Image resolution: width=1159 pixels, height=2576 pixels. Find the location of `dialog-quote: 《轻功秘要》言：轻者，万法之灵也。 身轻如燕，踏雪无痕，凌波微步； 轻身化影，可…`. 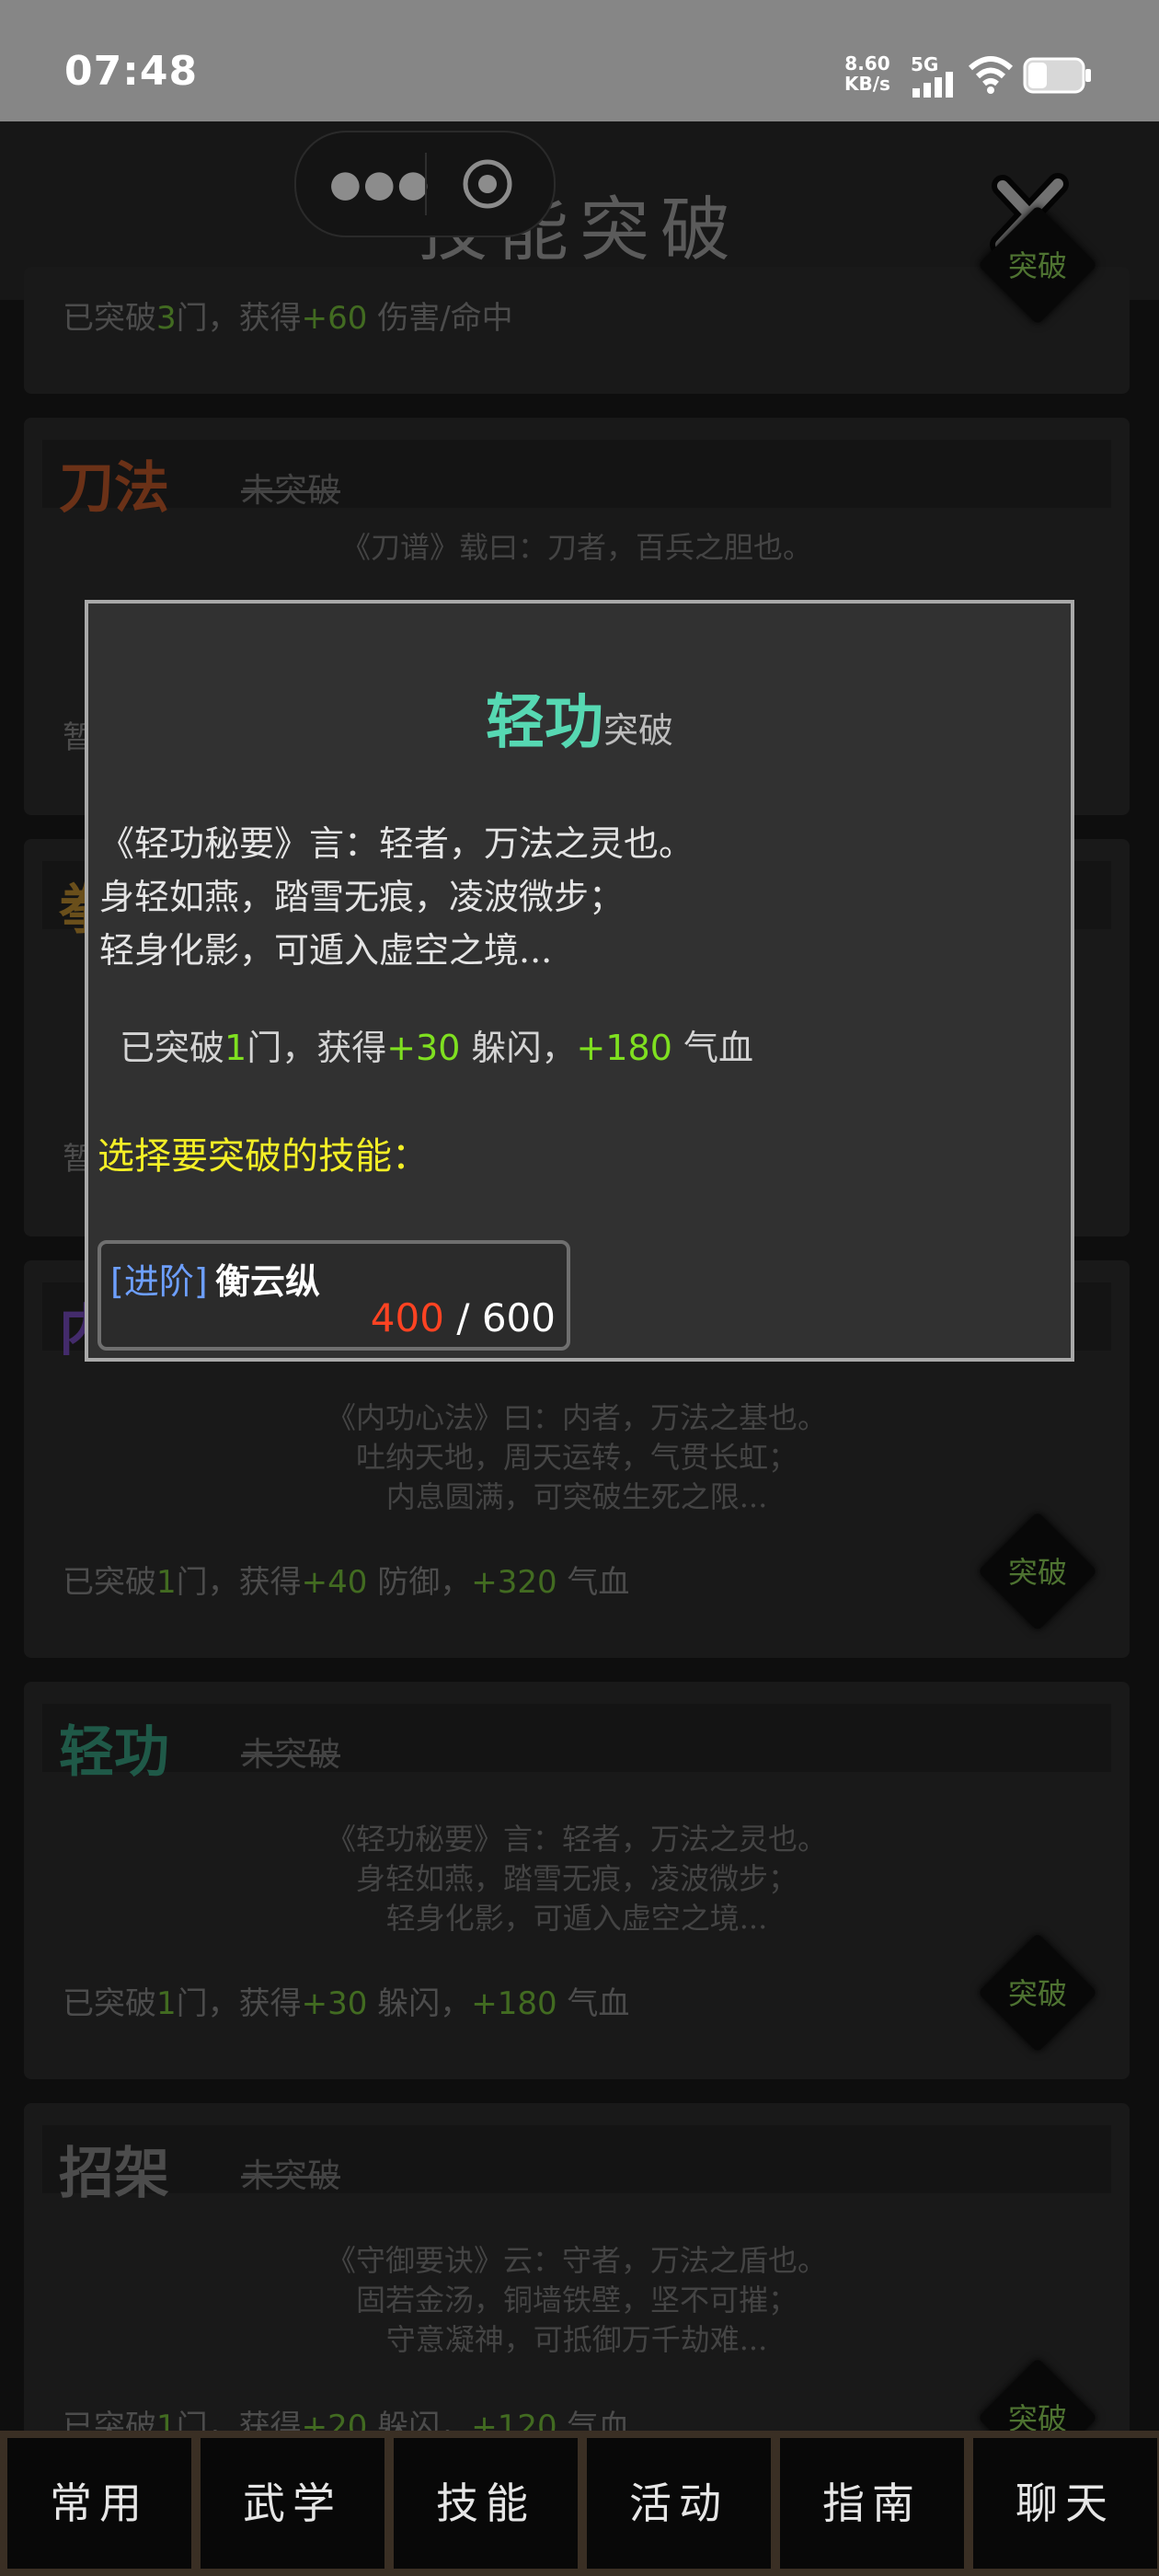

dialog-quote: 《轻功秘要》言：轻者，万法之灵也。 身轻如燕，踏雪无痕，凌波微步； 轻身化影，可… is located at coordinates (396, 897).